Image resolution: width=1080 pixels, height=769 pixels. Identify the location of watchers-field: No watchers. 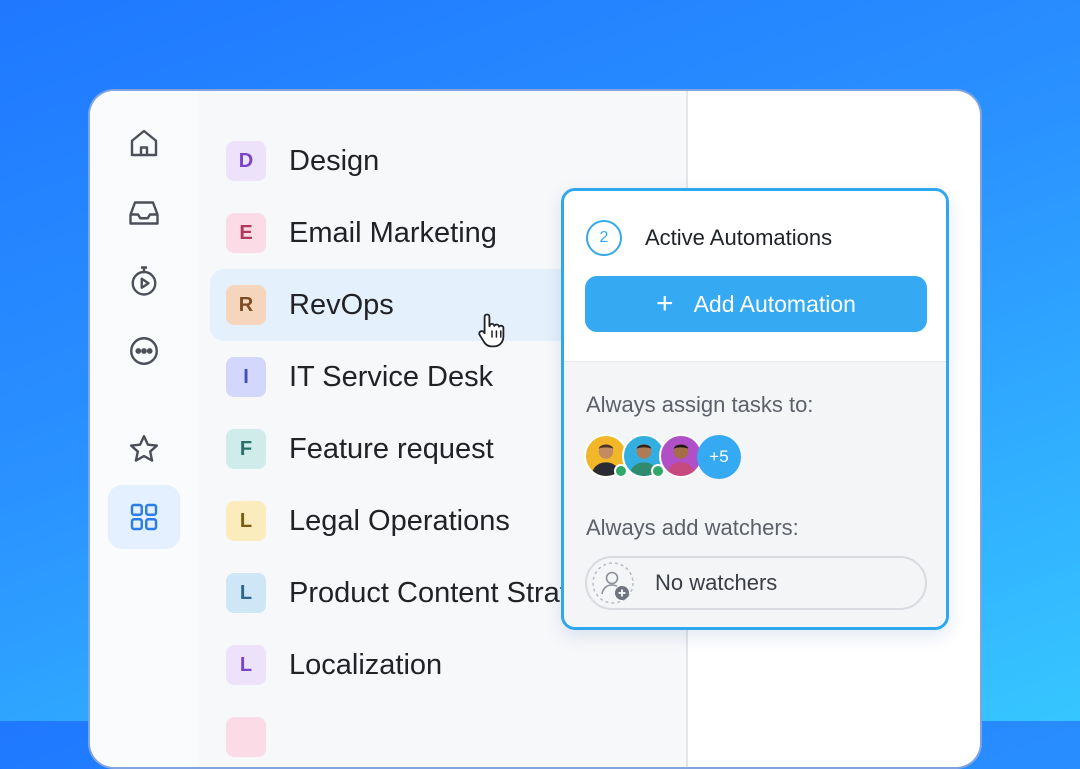
(756, 583).